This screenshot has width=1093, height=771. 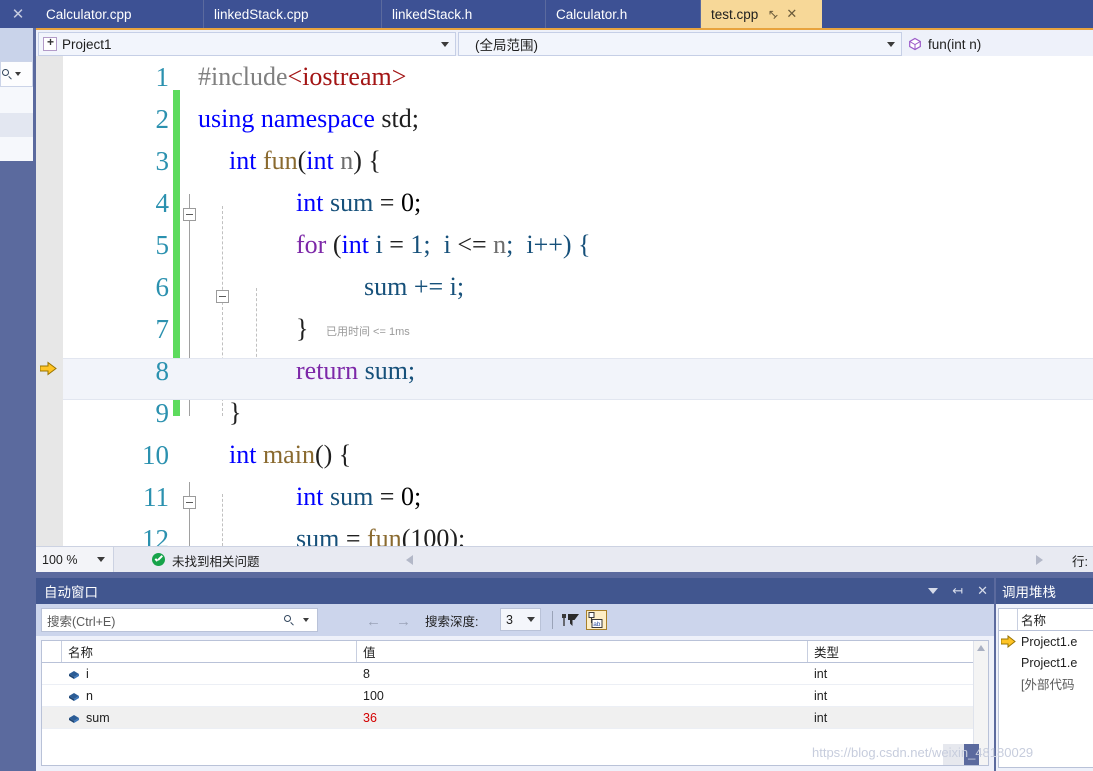 What do you see at coordinates (623, 14) in the screenshot?
I see `tab-calculator-h: Calculator.h` at bounding box center [623, 14].